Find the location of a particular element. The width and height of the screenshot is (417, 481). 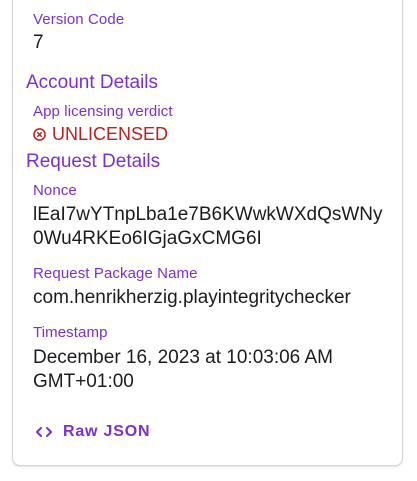

timestamp-value-line1: December 16, 2023 at 10:03:06 AM is located at coordinates (183, 357).